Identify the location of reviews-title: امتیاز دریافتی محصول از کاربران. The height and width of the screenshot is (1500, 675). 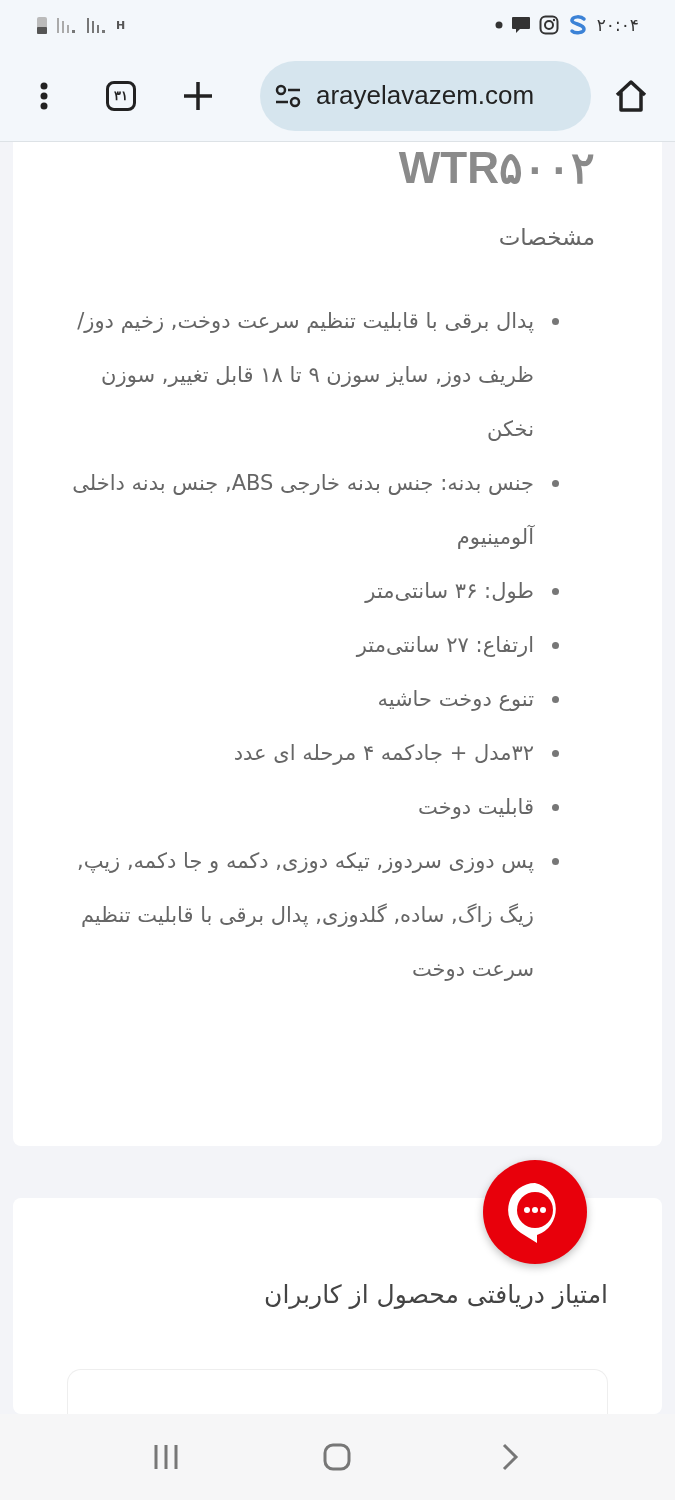
(435, 1294).